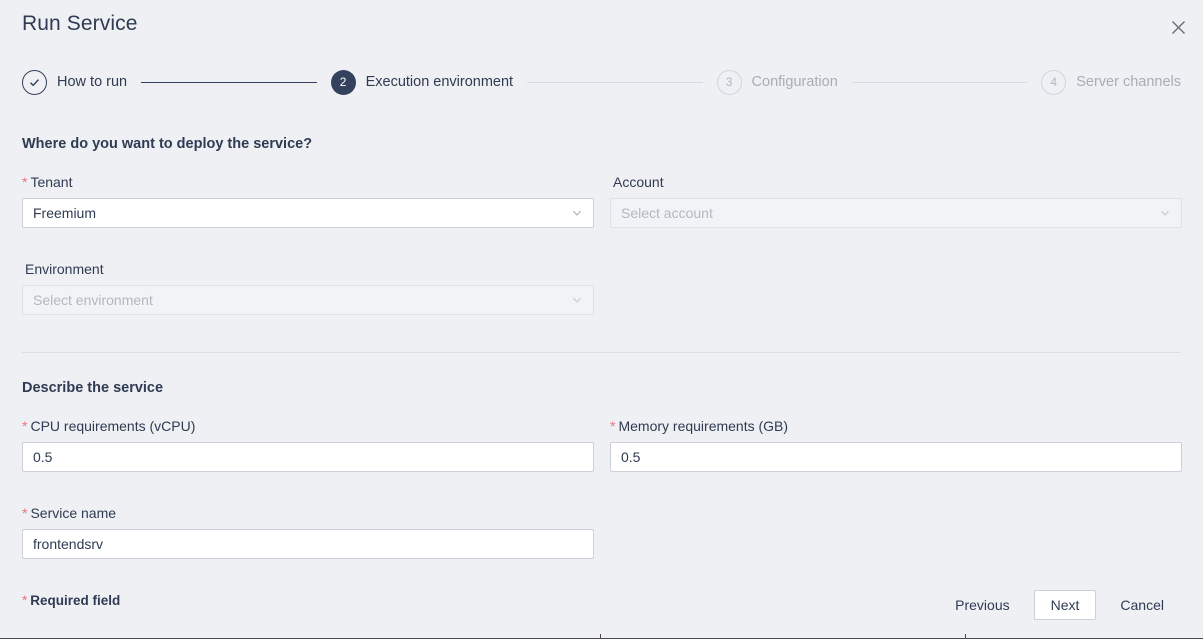 The width and height of the screenshot is (1203, 639). What do you see at coordinates (896, 182) in the screenshot?
I see `account-label: Account` at bounding box center [896, 182].